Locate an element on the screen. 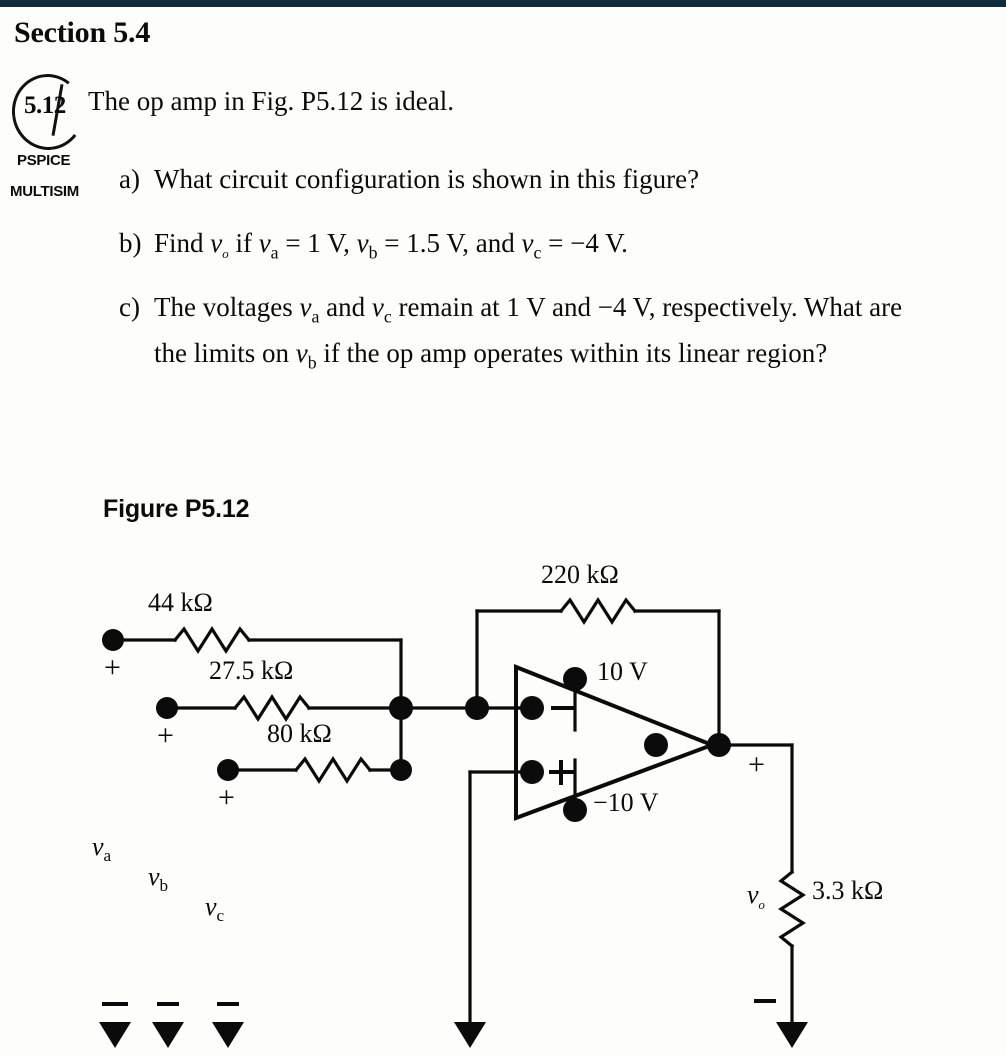 This screenshot has height=1055, width=1006. node-dot-va-terminal is located at coordinates (113, 640).